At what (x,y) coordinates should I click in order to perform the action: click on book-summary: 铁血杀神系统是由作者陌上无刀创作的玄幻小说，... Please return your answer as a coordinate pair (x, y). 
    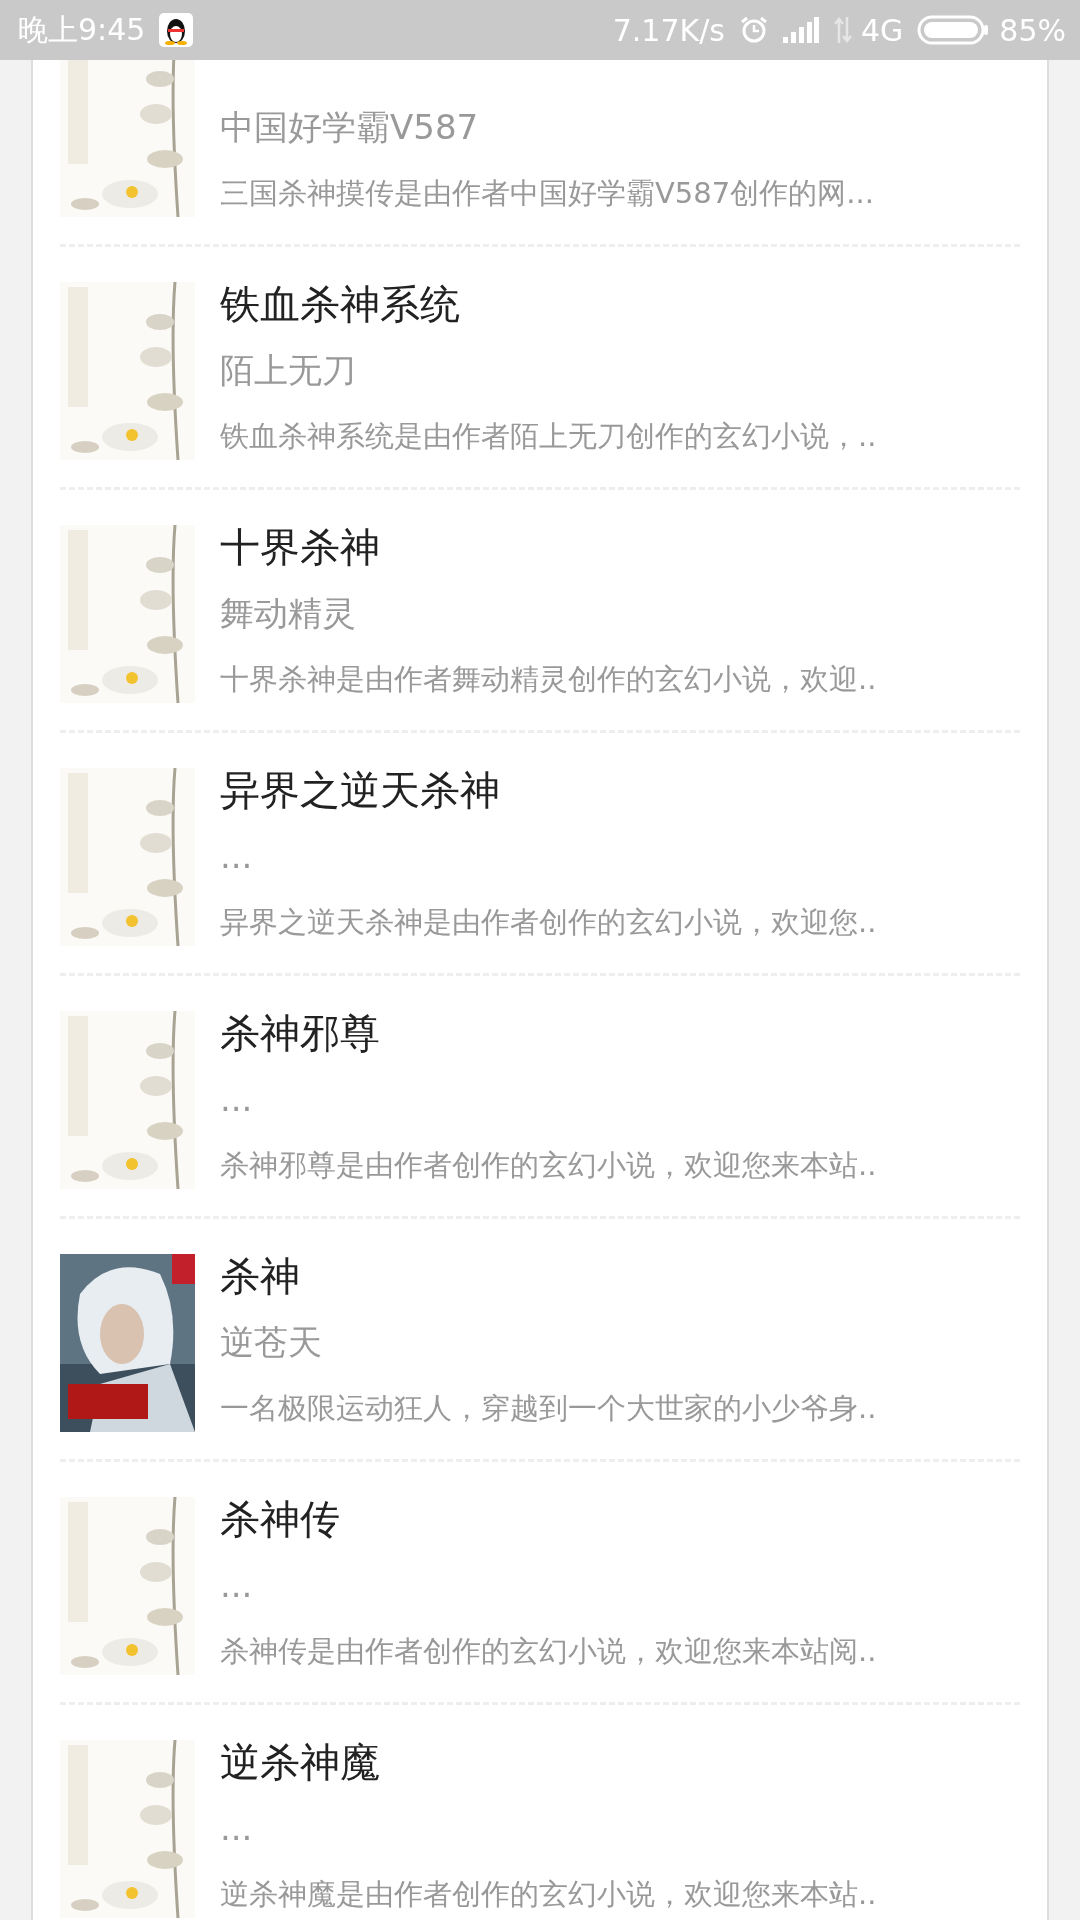
    Looking at the image, I should click on (549, 436).